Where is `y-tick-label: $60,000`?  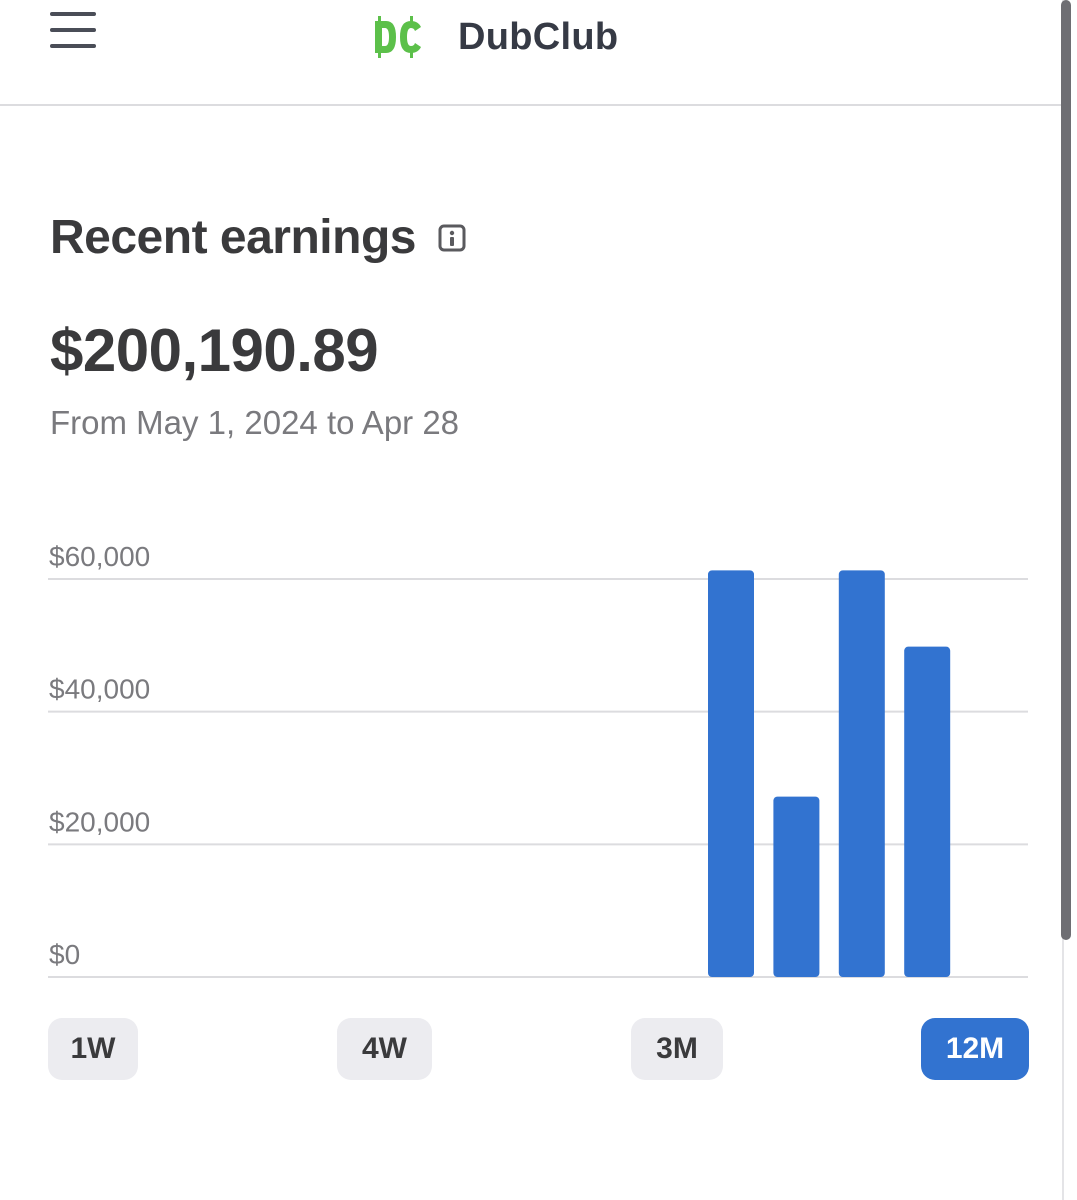
y-tick-label: $60,000 is located at coordinates (99, 556).